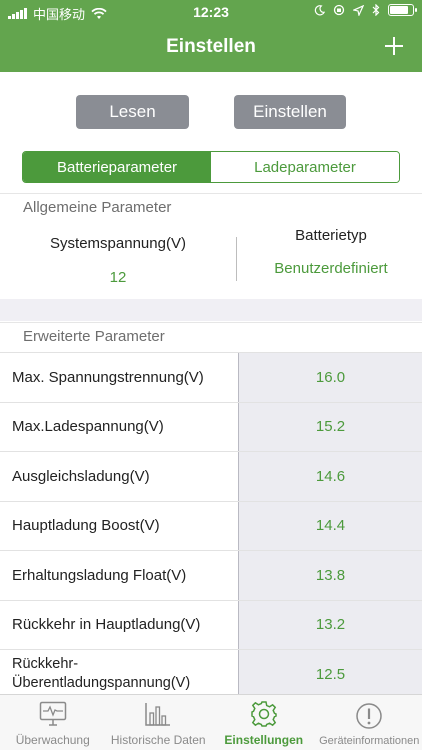 The height and width of the screenshot is (750, 422). Describe the element at coordinates (330, 377) in the screenshot. I see `param-value-field: 16.0` at that location.